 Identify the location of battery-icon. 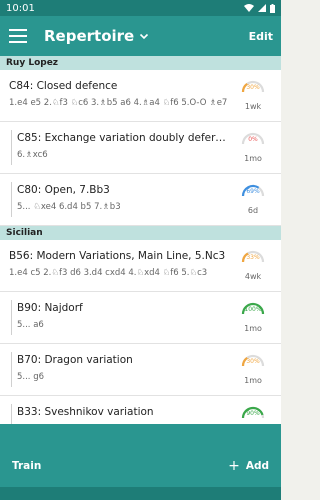
(272, 8).